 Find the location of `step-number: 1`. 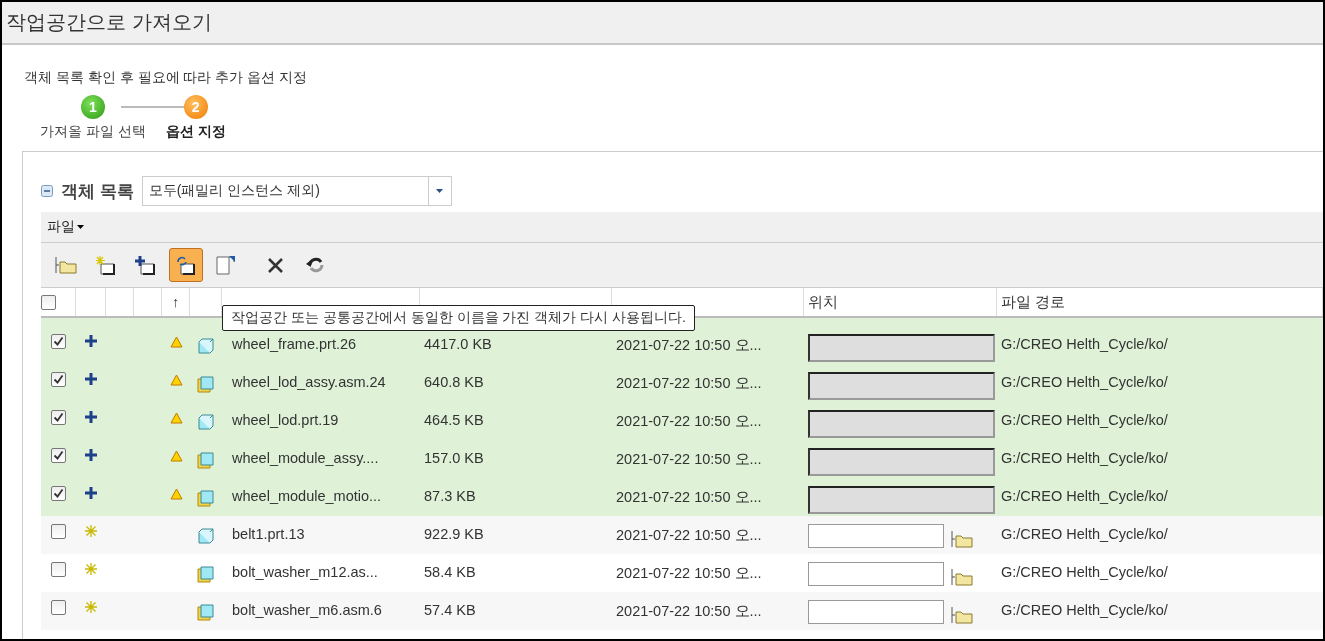

step-number: 1 is located at coordinates (92, 107).